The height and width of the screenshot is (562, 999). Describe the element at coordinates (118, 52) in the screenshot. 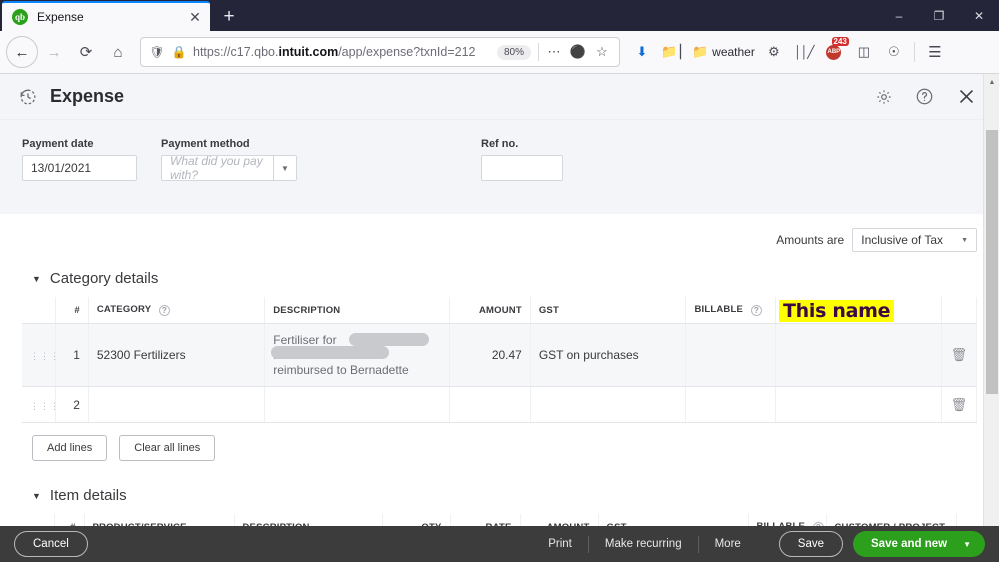

I see `home-icon: ⌂` at that location.